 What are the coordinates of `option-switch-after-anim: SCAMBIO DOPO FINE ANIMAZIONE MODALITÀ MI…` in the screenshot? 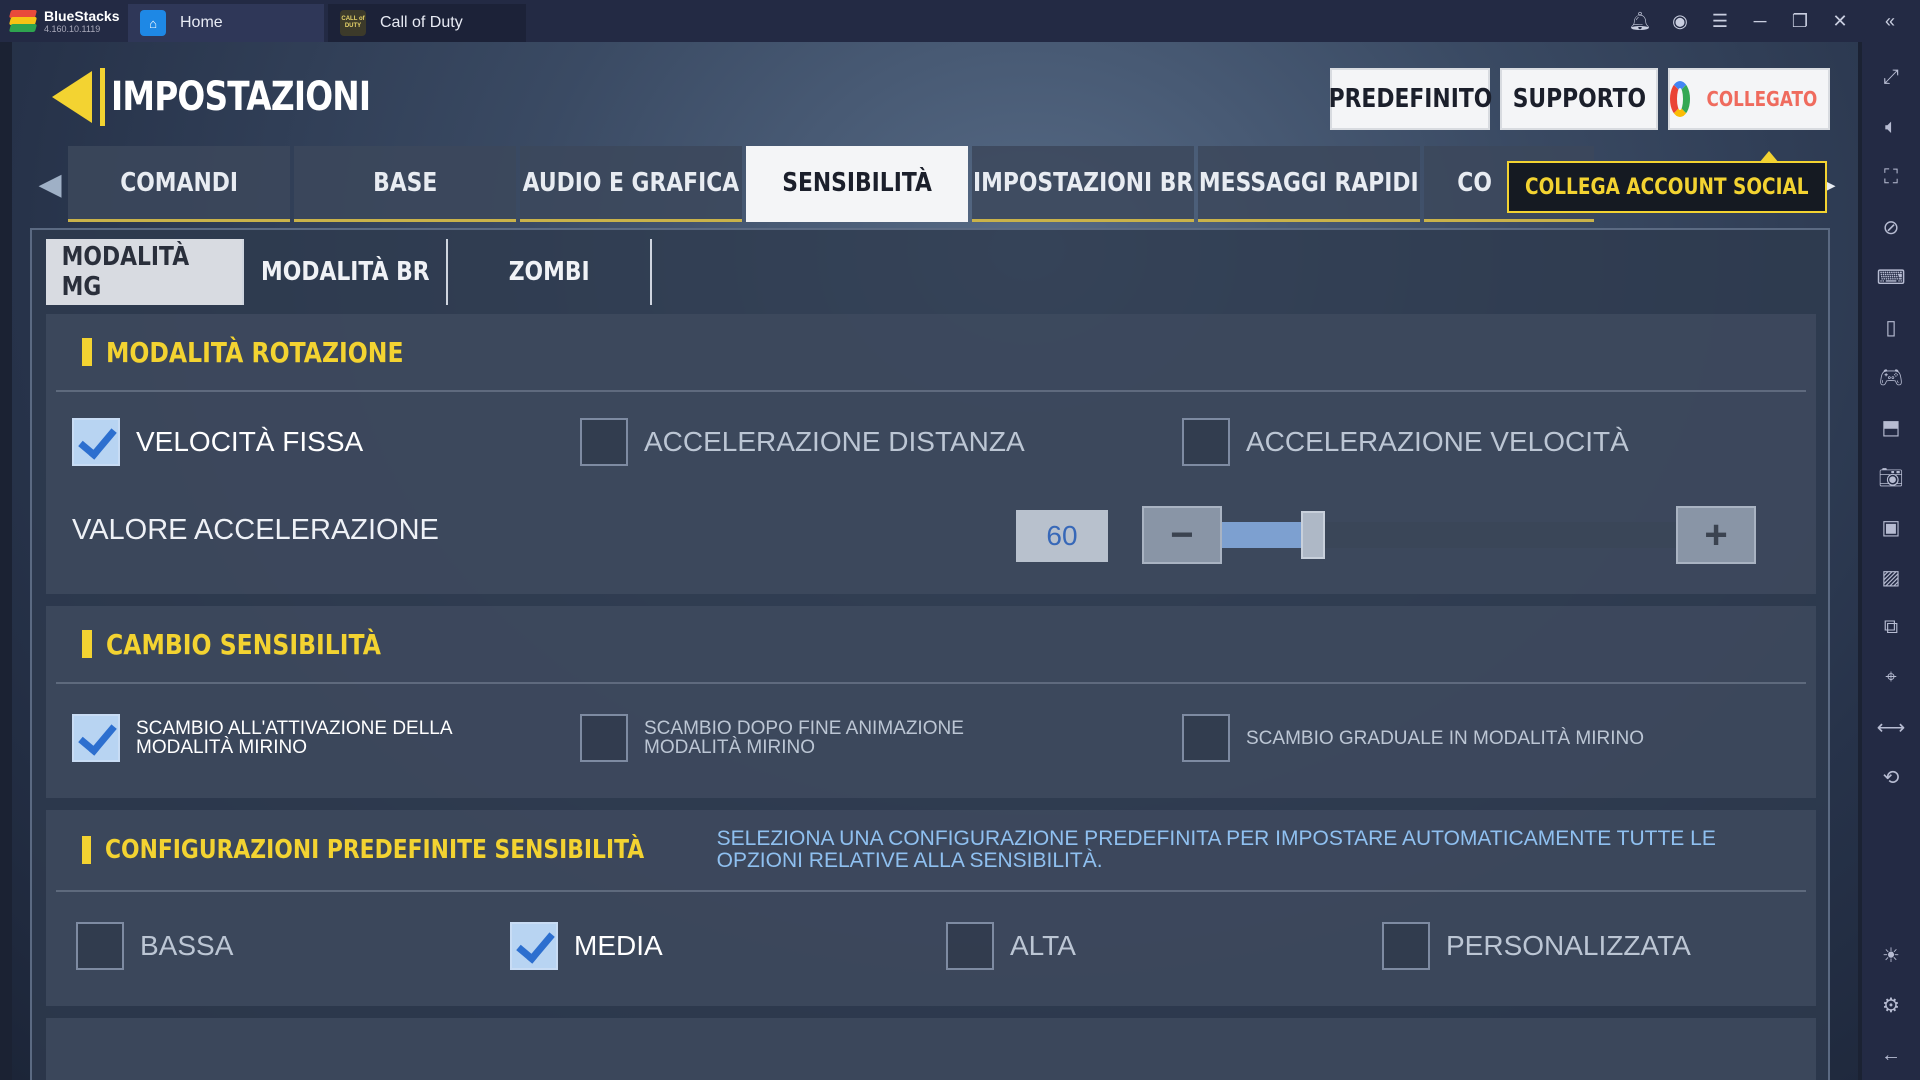 It's located at (792, 738).